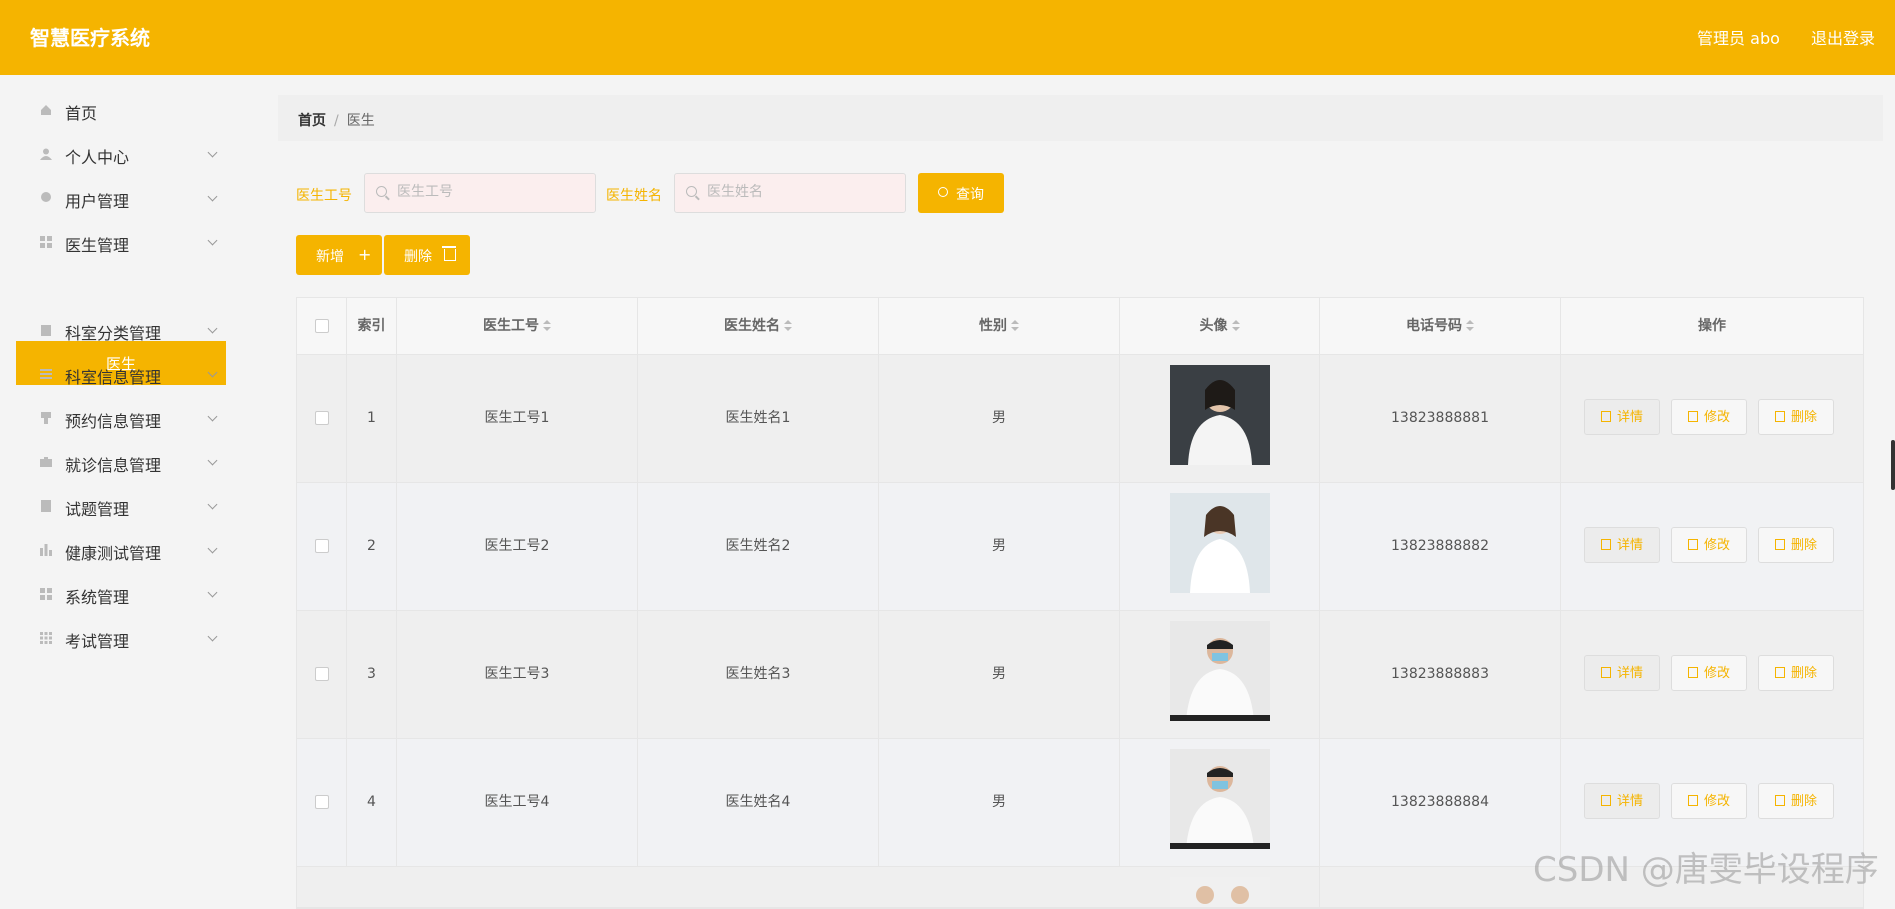  Describe the element at coordinates (46, 462) in the screenshot. I see `briefcase-icon` at that location.